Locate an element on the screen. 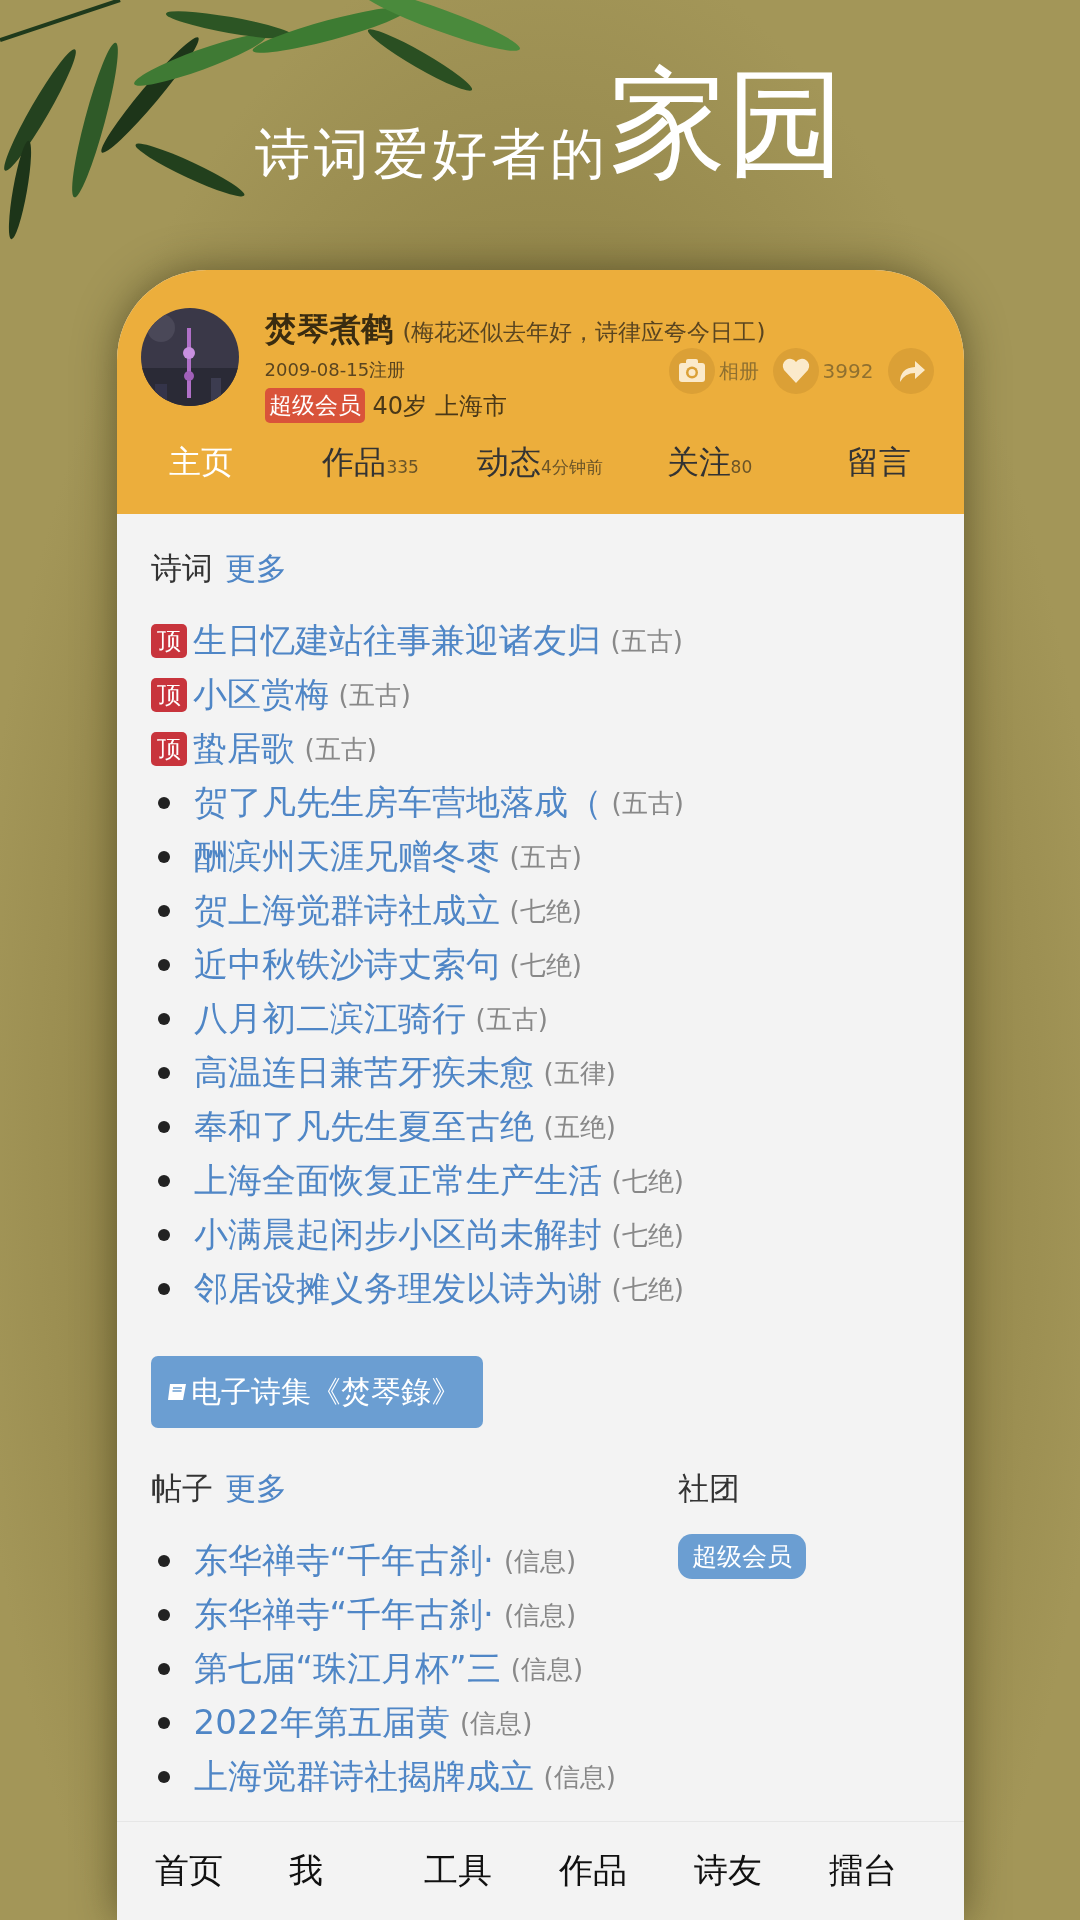 The width and height of the screenshot is (1080, 1920). profile-tab: 关注80 is located at coordinates (709, 463).